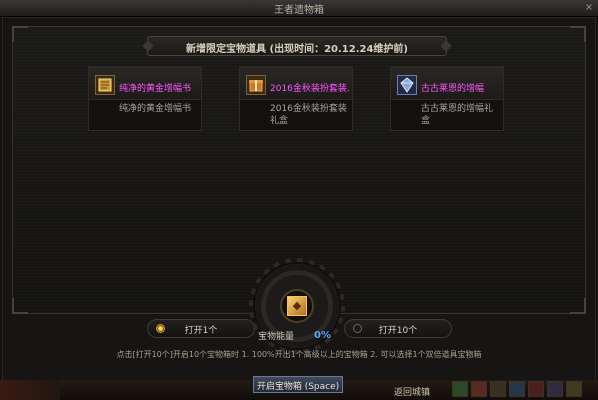 This screenshot has width=598, height=400. I want to click on open-one-label: 打开1个, so click(201, 331).